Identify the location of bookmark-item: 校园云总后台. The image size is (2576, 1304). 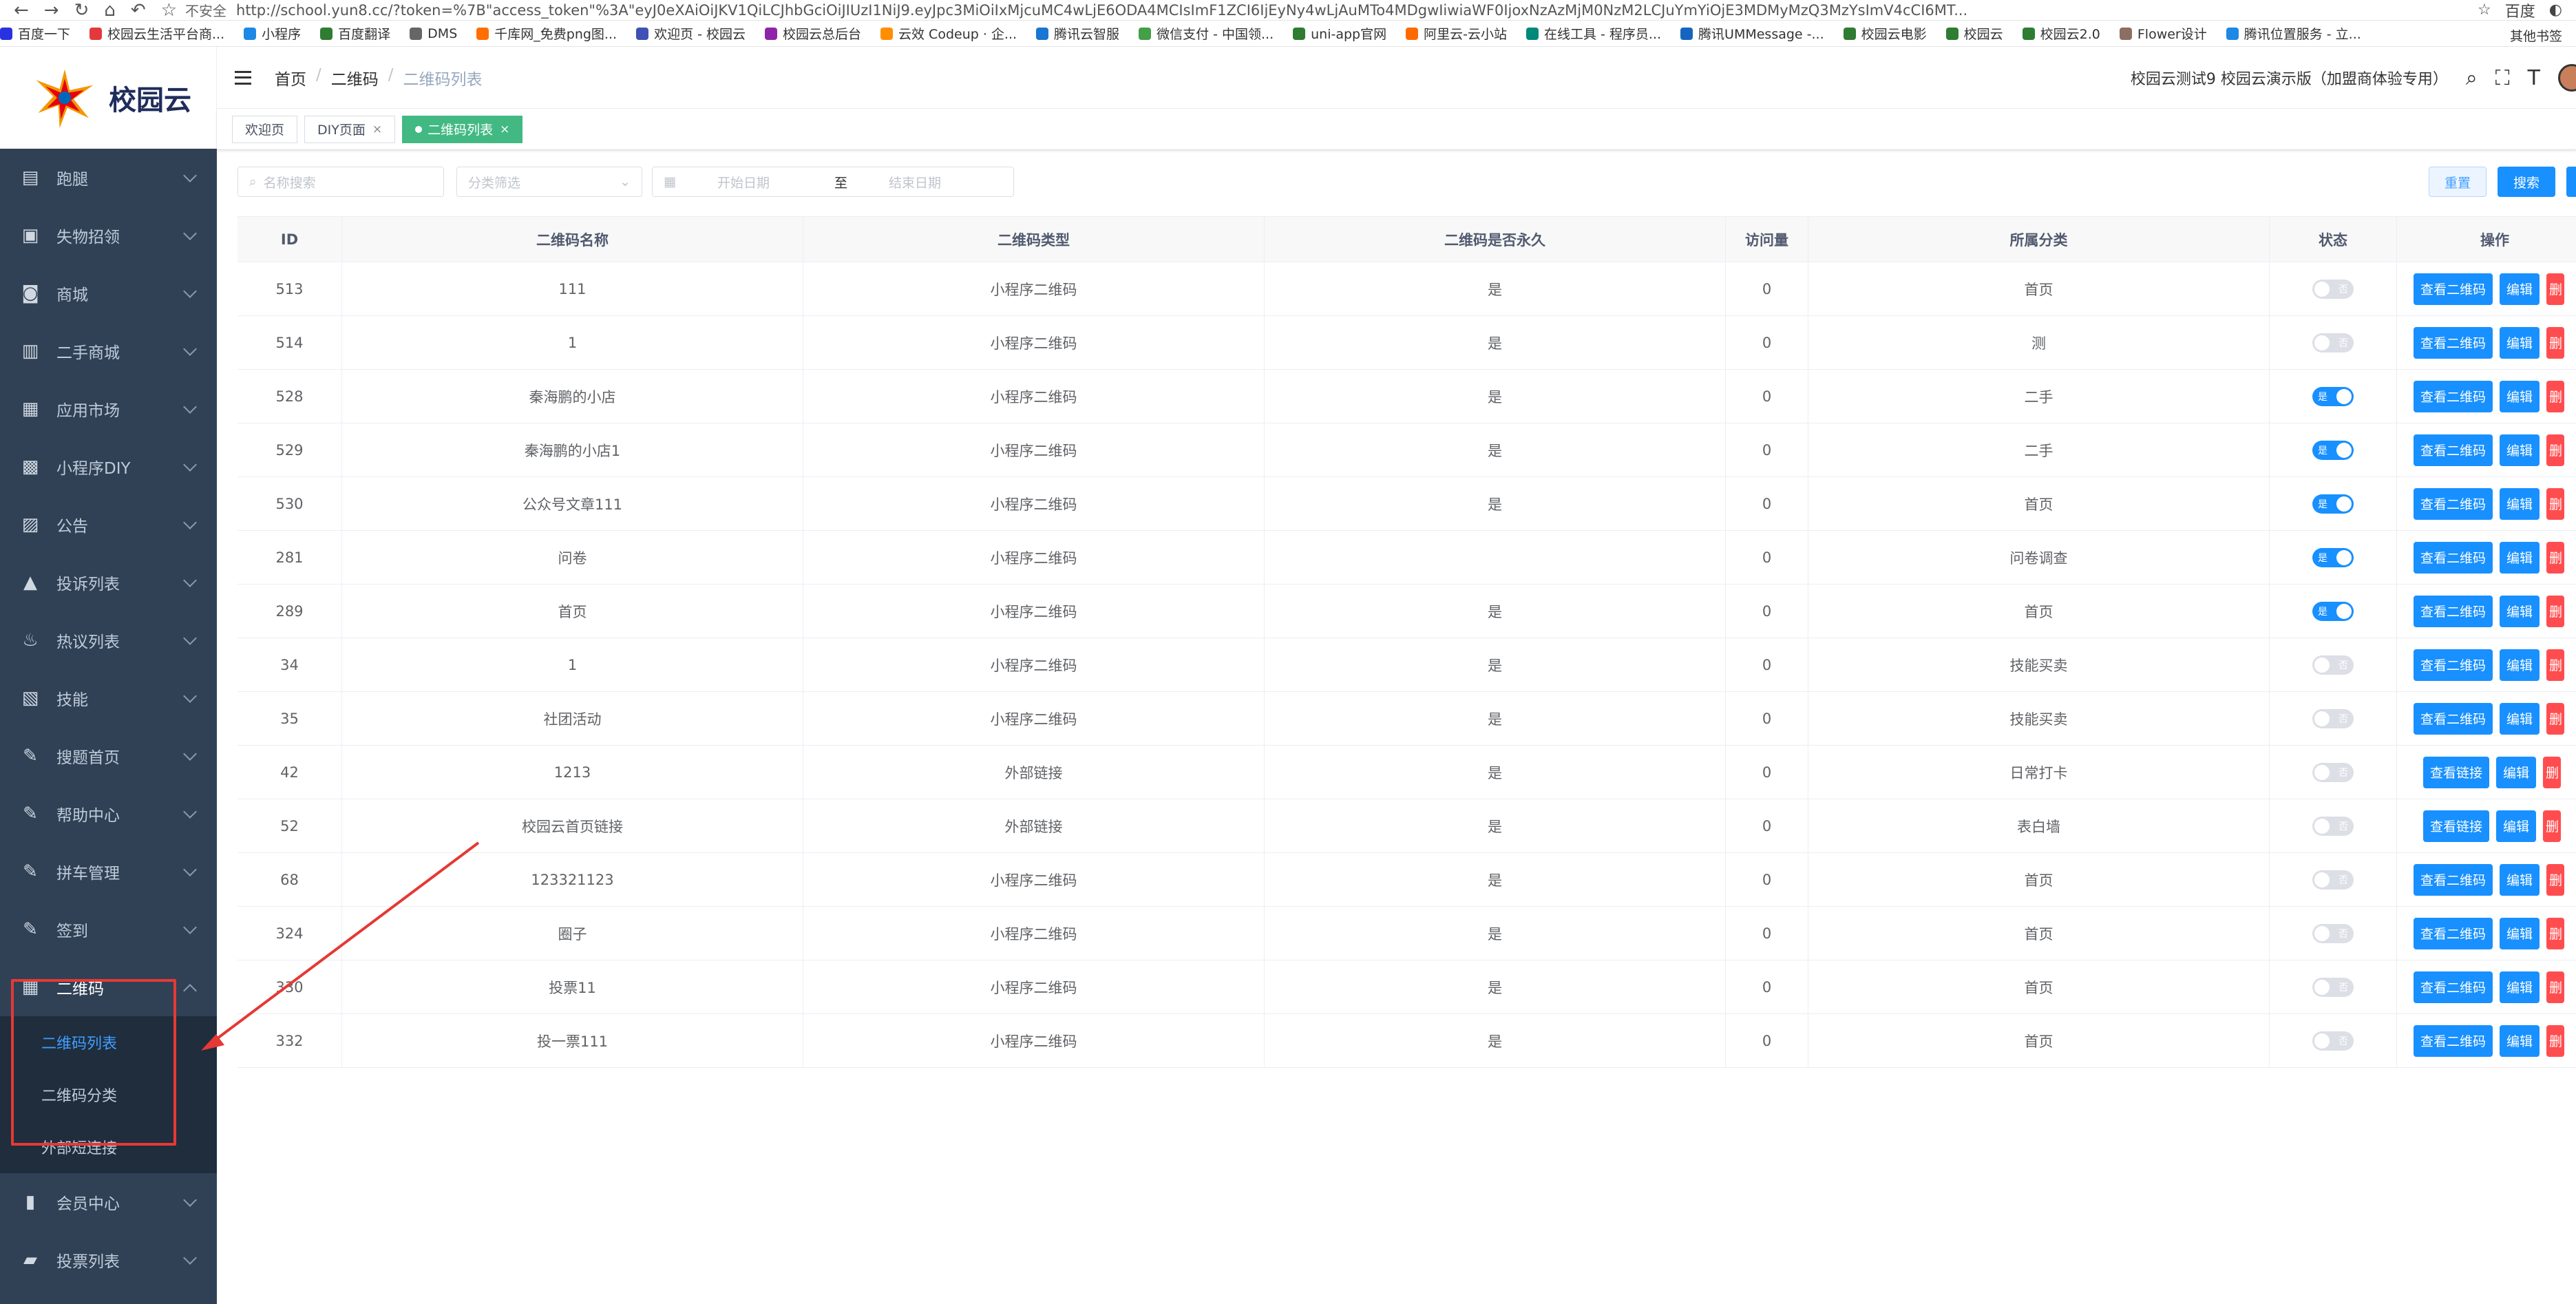
(813, 33).